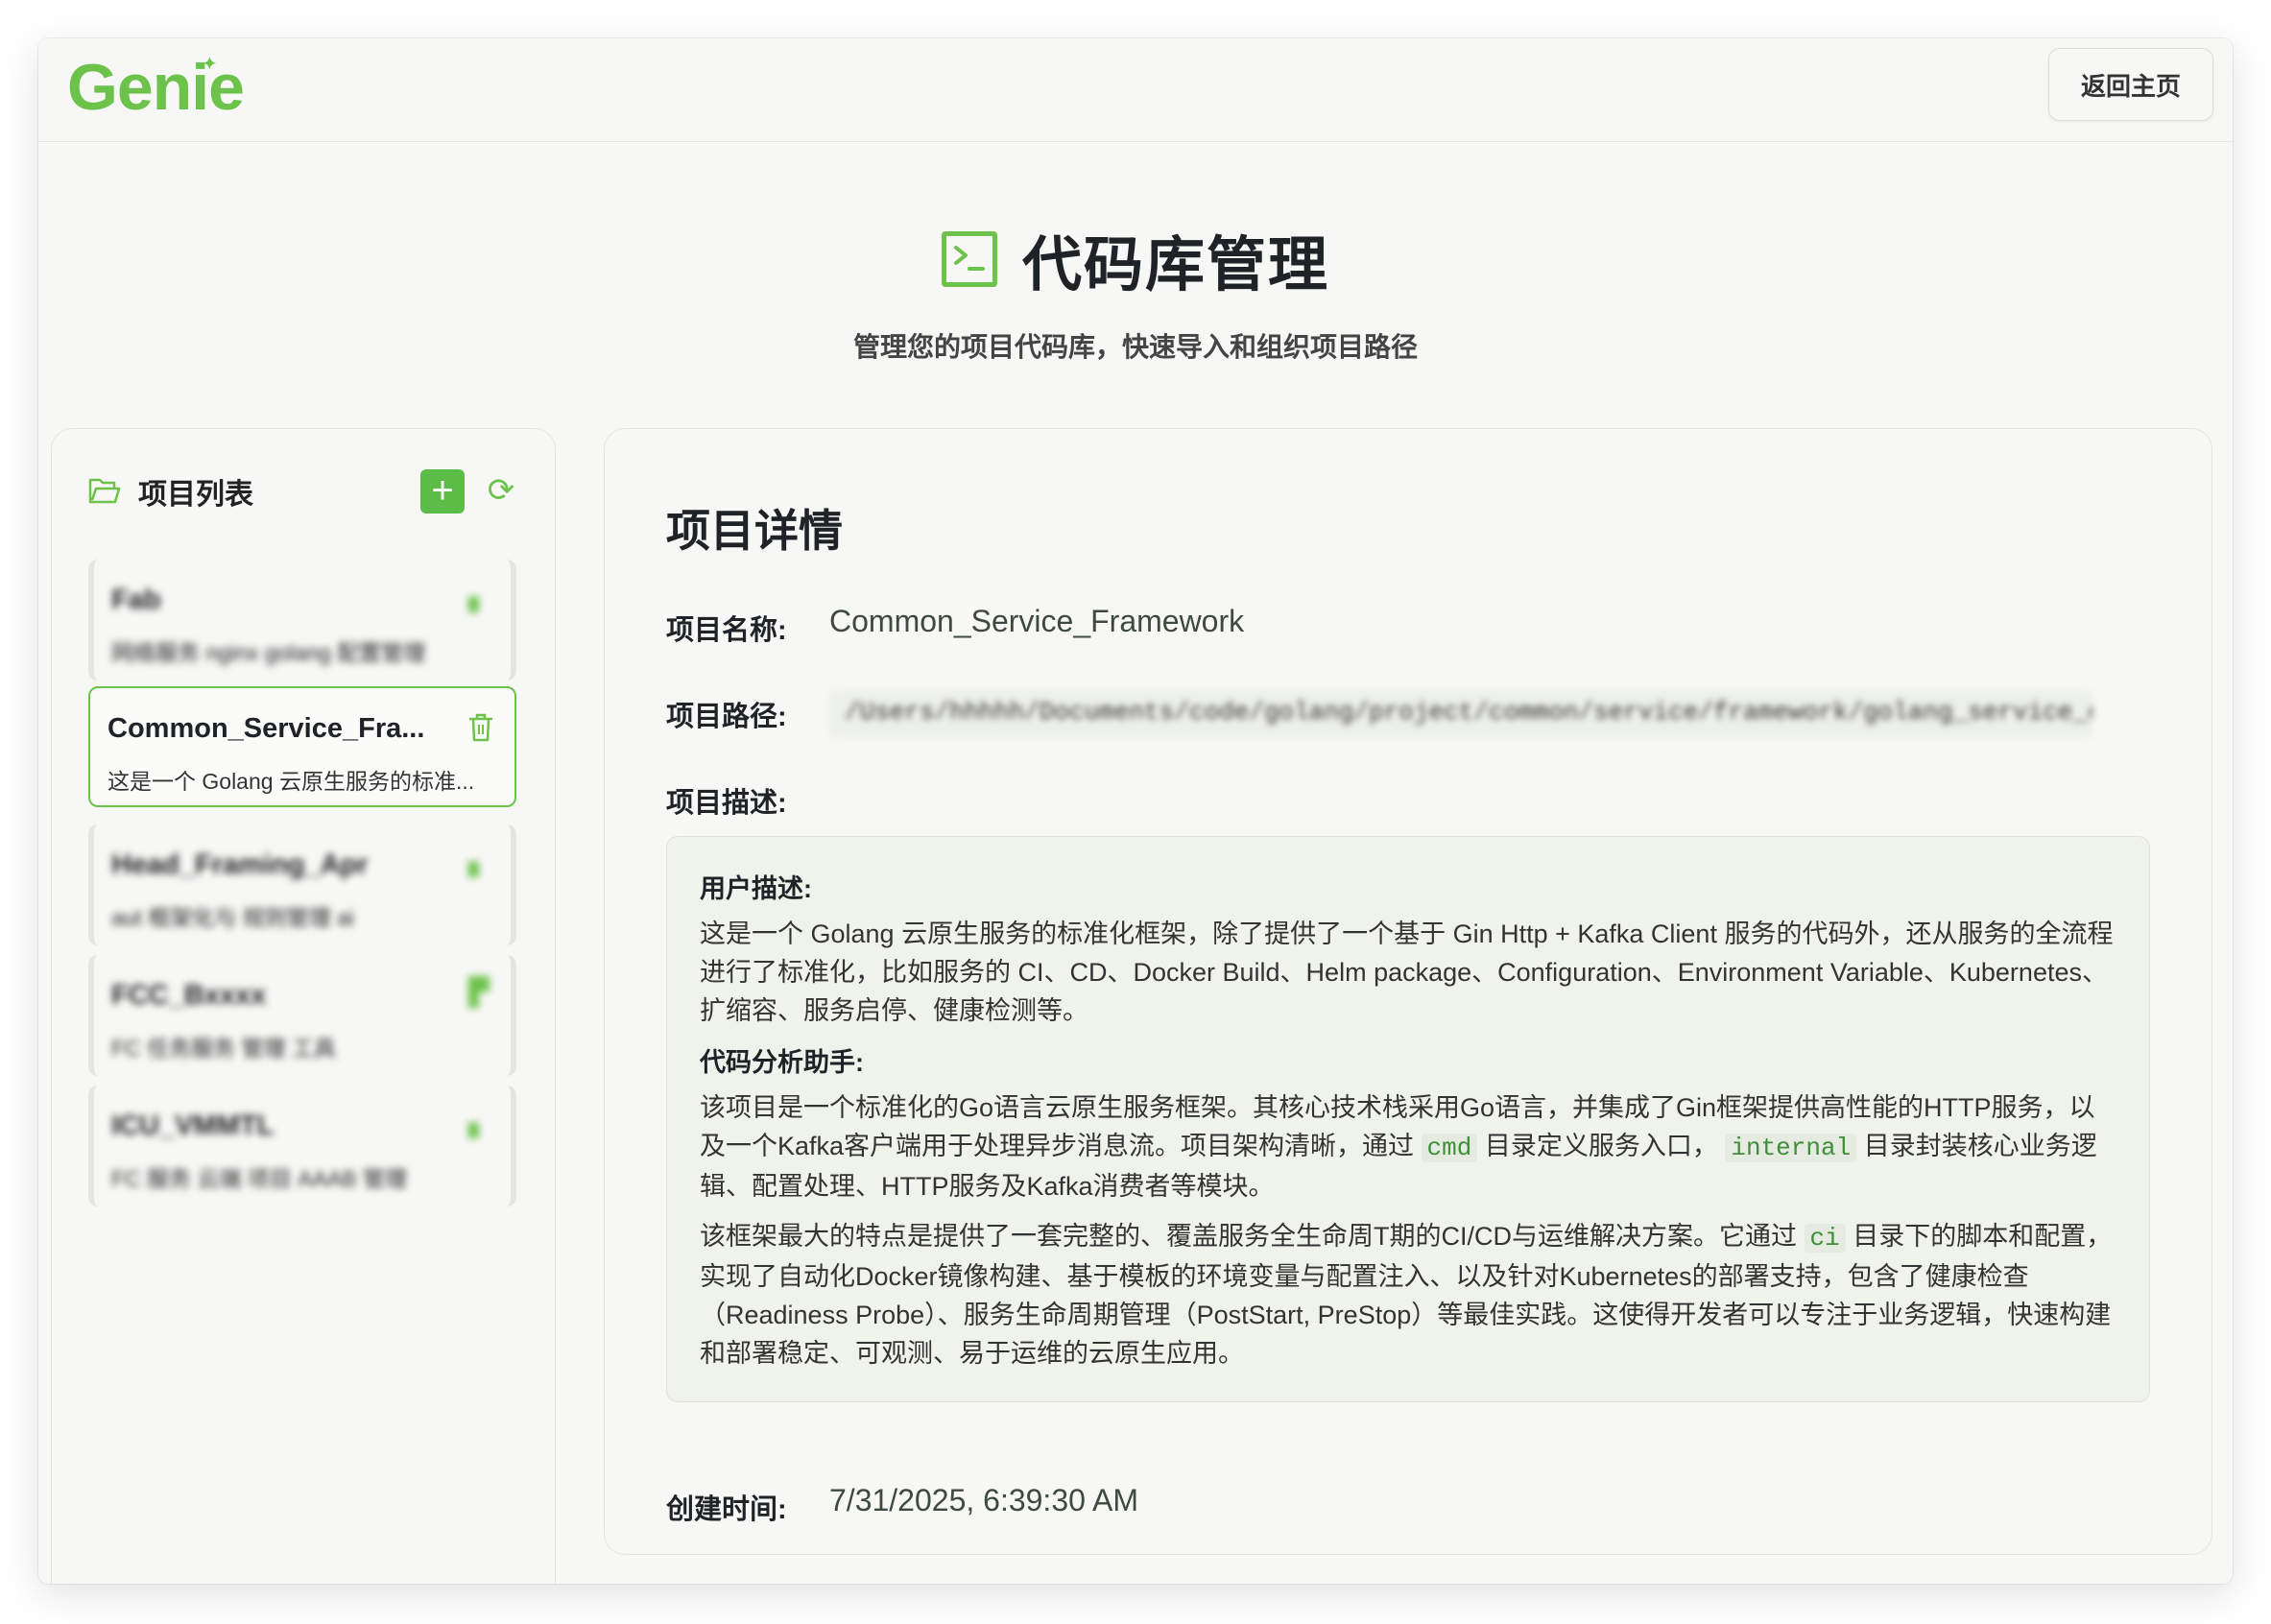 The image size is (2271, 1624). Describe the element at coordinates (105, 491) in the screenshot. I see `folder-open-icon` at that location.